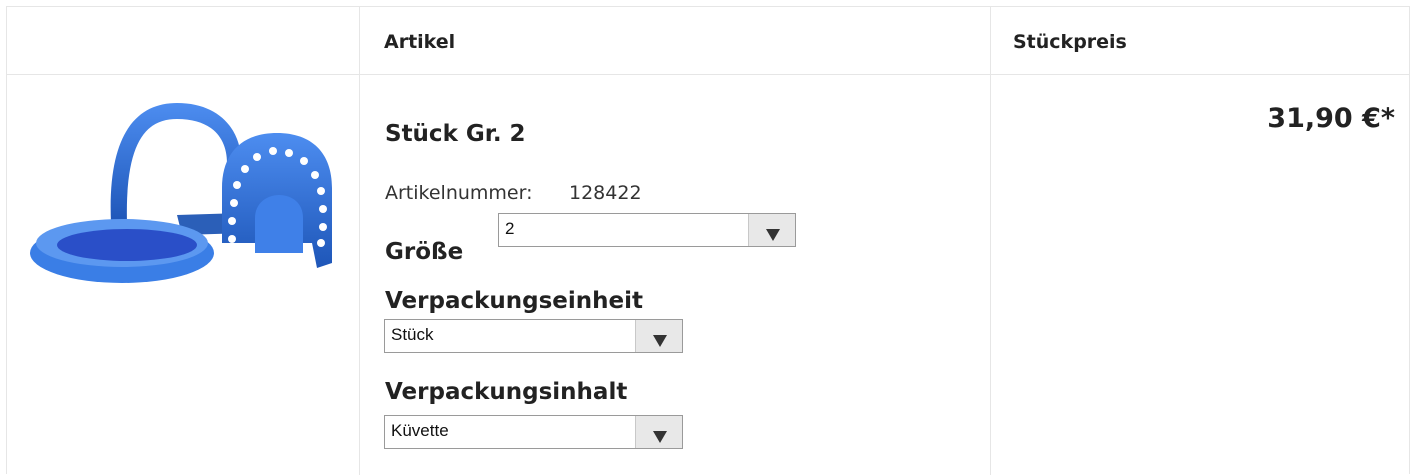  What do you see at coordinates (1331, 118) in the screenshot?
I see `unit-price: 31,90 €*` at bounding box center [1331, 118].